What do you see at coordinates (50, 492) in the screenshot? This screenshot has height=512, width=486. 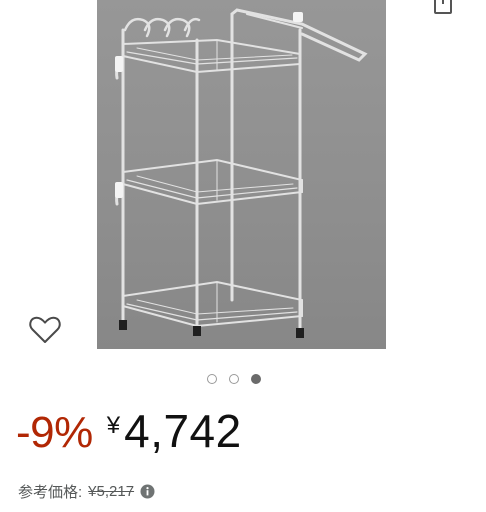 I see `list-price-label: 参考価格:` at bounding box center [50, 492].